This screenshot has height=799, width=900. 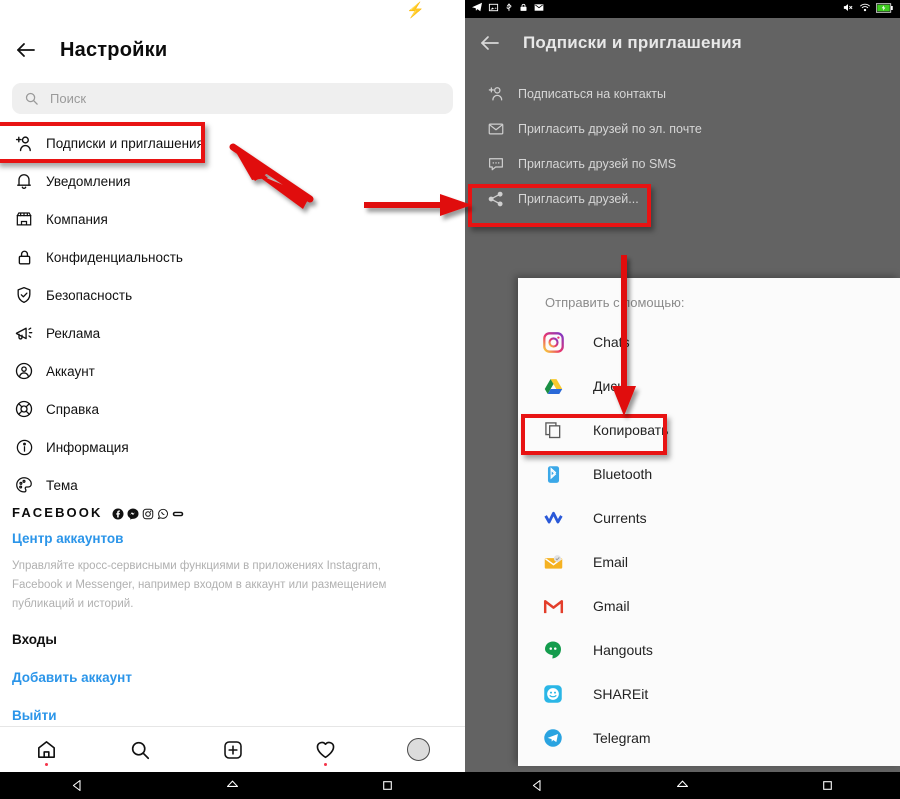 I want to click on share-target-label: Email, so click(x=611, y=562).